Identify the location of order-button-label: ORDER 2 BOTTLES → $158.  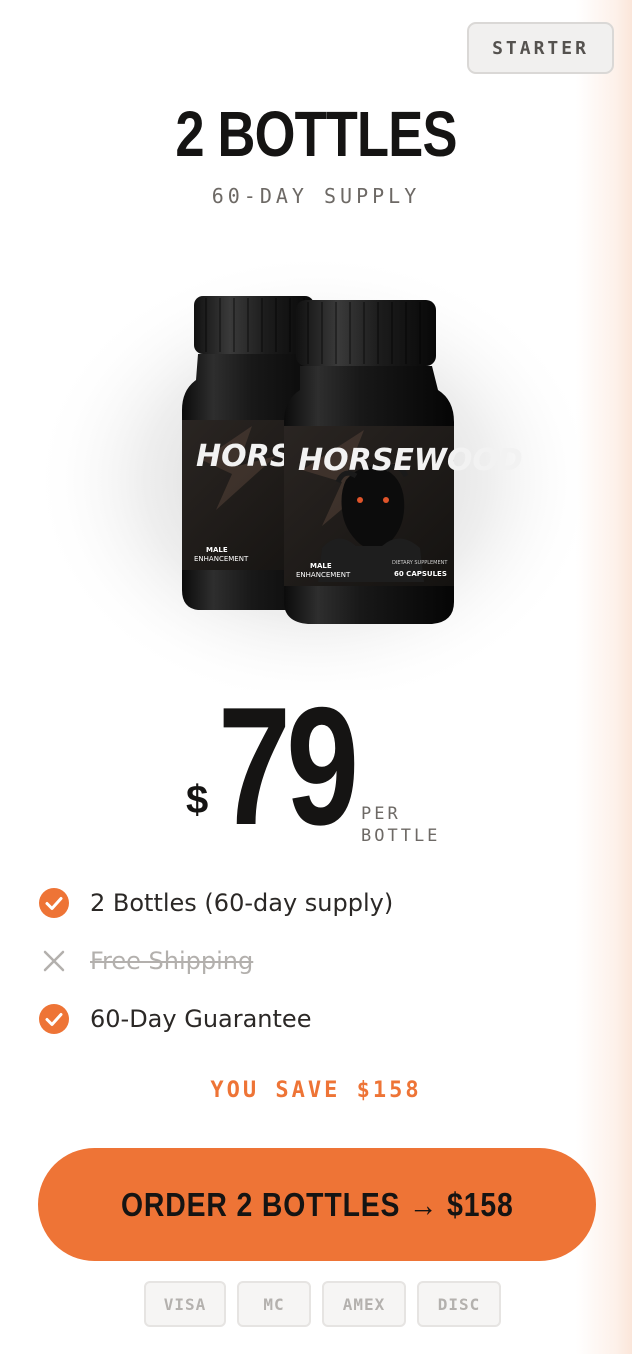
(317, 1204).